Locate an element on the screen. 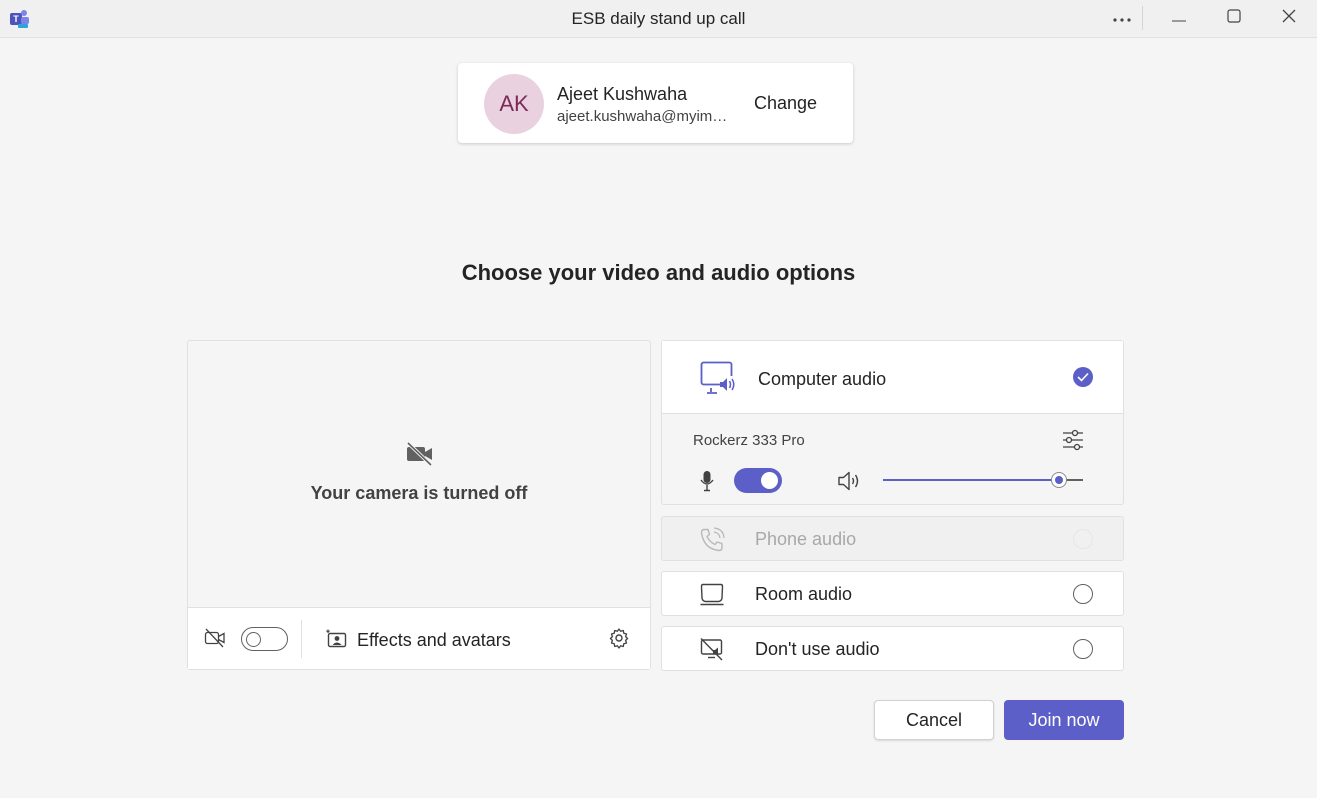 This screenshot has height=798, width=1317. microphone-toggle is located at coordinates (758, 480).